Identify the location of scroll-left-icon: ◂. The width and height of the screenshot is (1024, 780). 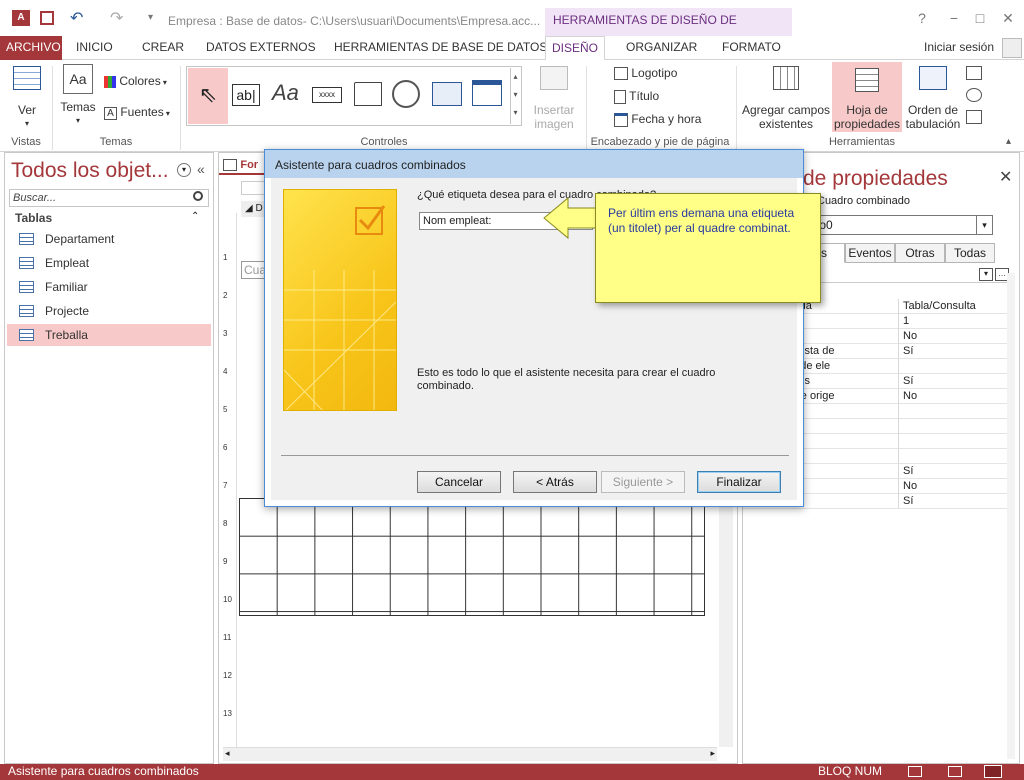
(227, 753).